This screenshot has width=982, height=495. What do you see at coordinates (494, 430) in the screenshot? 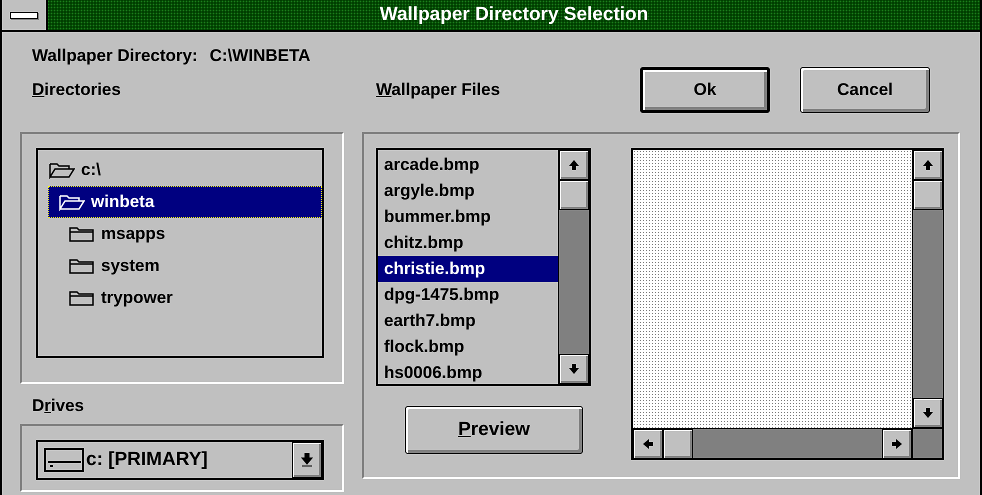
I see `preview-button: Preview` at bounding box center [494, 430].